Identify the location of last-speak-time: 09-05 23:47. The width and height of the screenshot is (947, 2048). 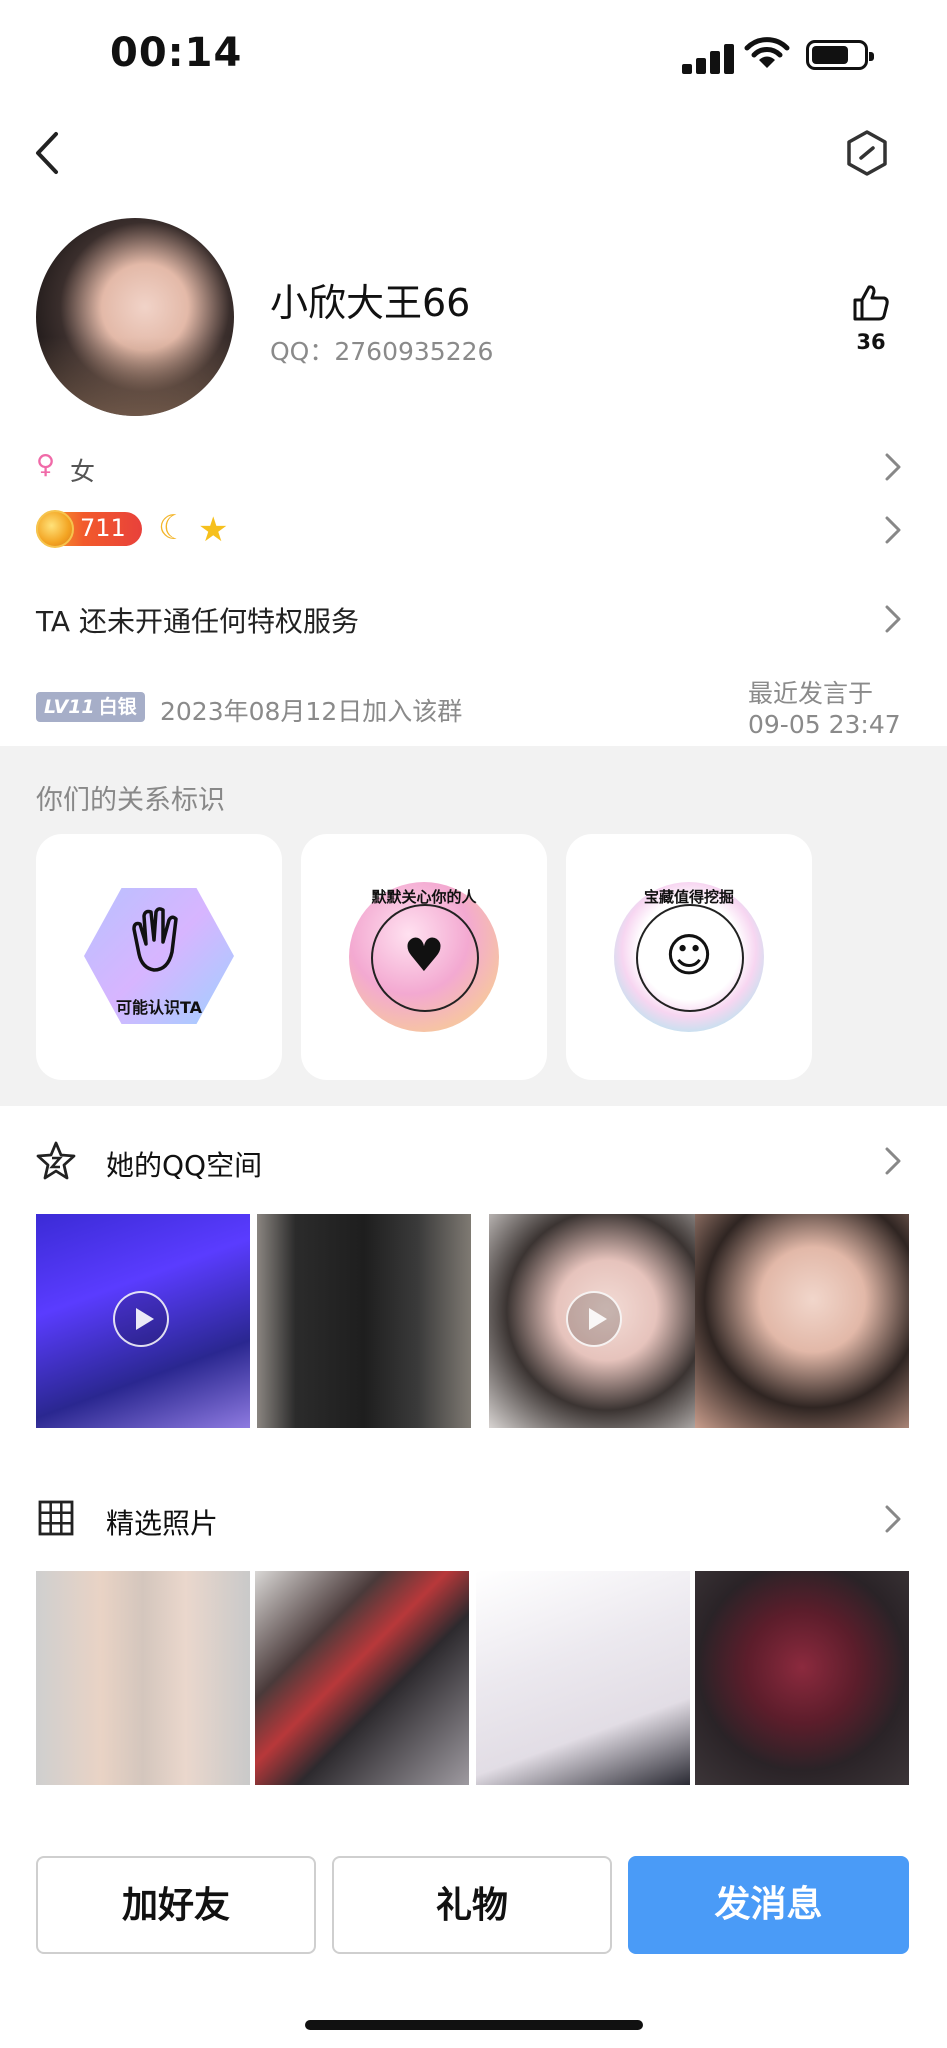
(824, 724).